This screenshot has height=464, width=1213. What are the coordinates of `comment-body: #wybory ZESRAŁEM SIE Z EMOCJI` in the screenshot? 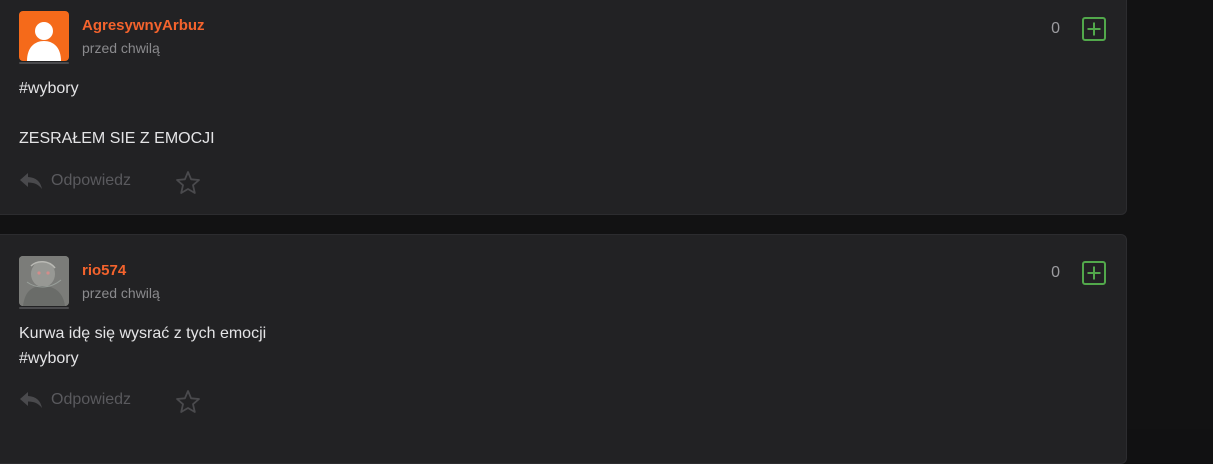 It's located at (117, 113).